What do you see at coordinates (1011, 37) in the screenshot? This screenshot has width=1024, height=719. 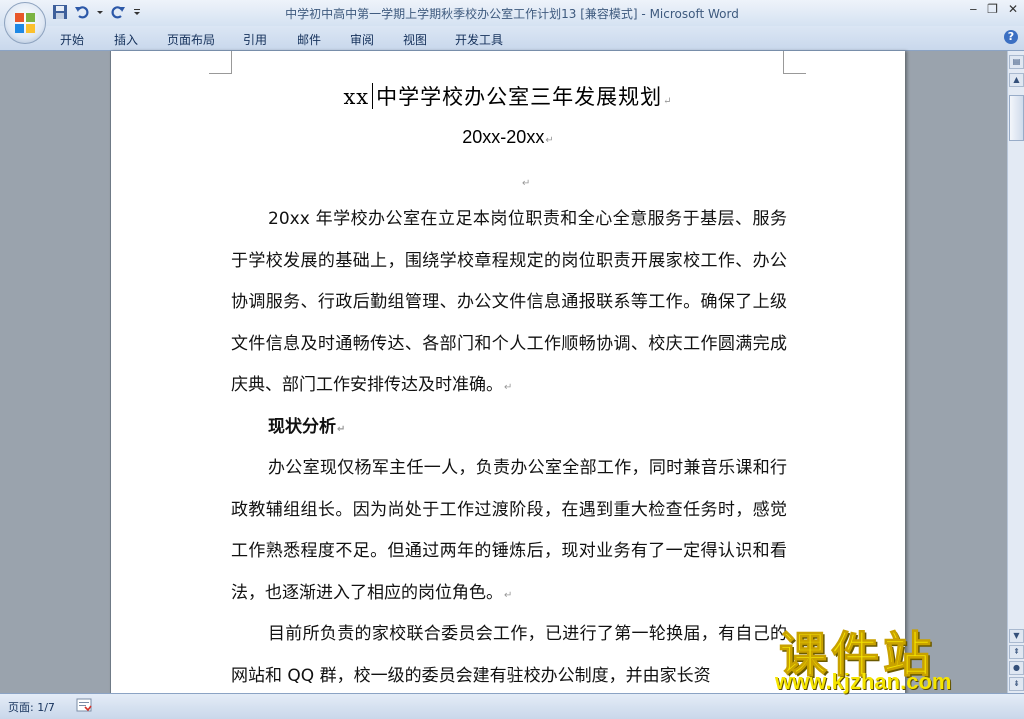 I see `help-icon: ?` at bounding box center [1011, 37].